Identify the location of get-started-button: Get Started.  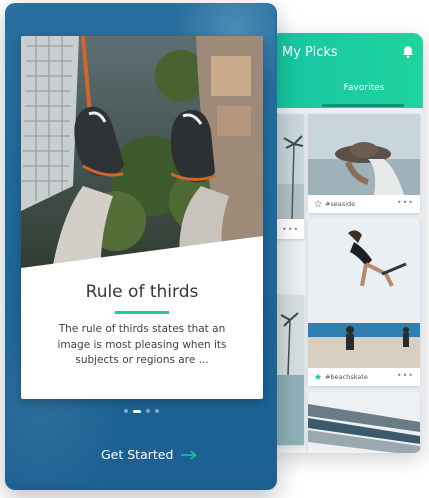
(149, 454).